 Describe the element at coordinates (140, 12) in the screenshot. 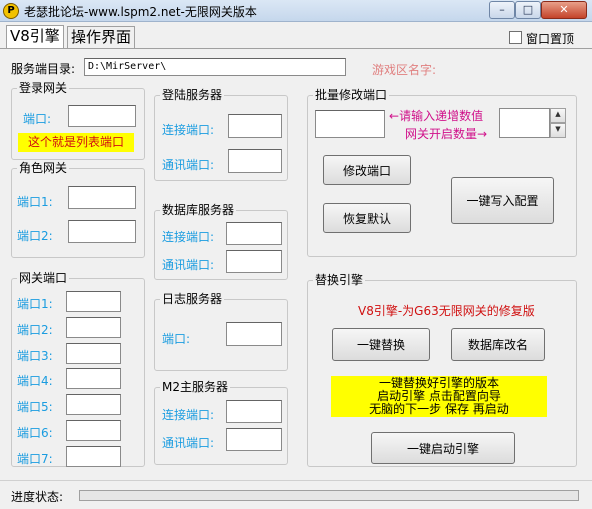

I see `window-title: 老瑟批论坛-www.lspm2.net-无限网关版本` at that location.